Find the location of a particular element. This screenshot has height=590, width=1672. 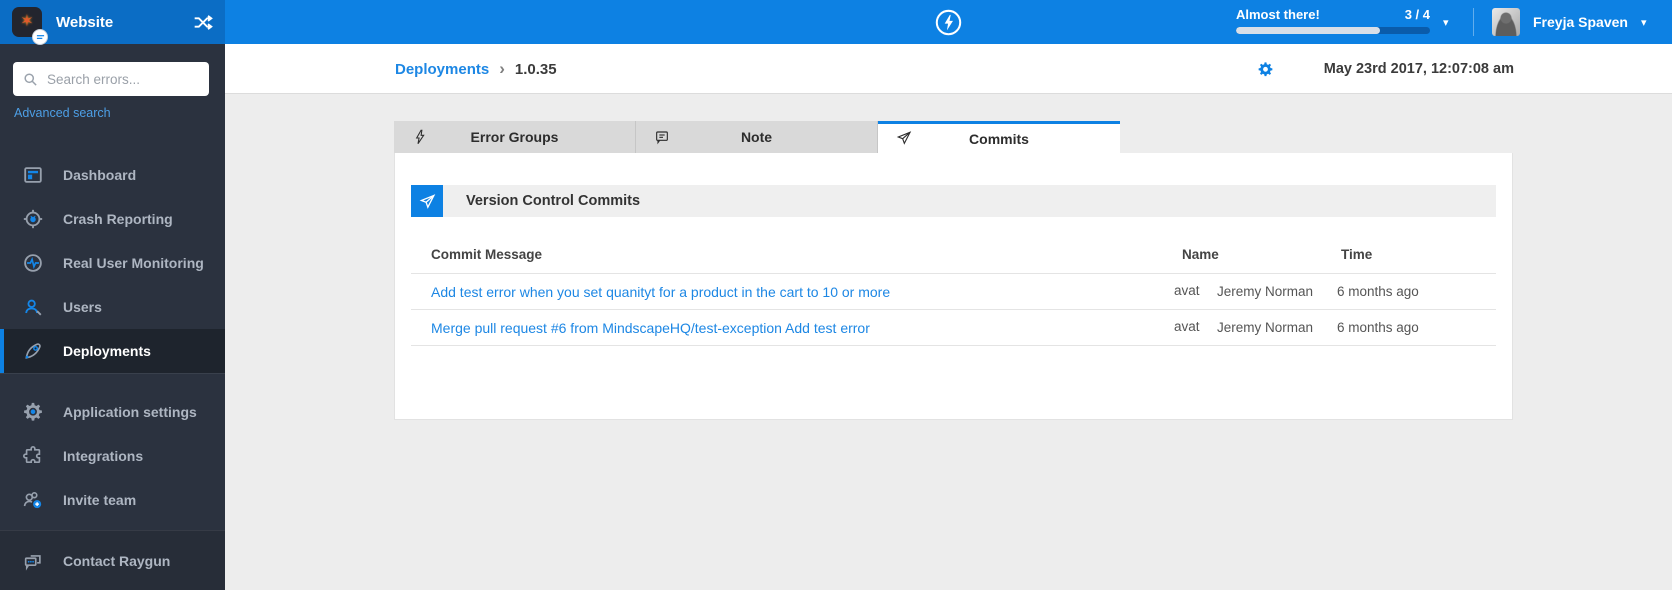

tab-bar: Error Groups Note Commits is located at coordinates (757, 137).